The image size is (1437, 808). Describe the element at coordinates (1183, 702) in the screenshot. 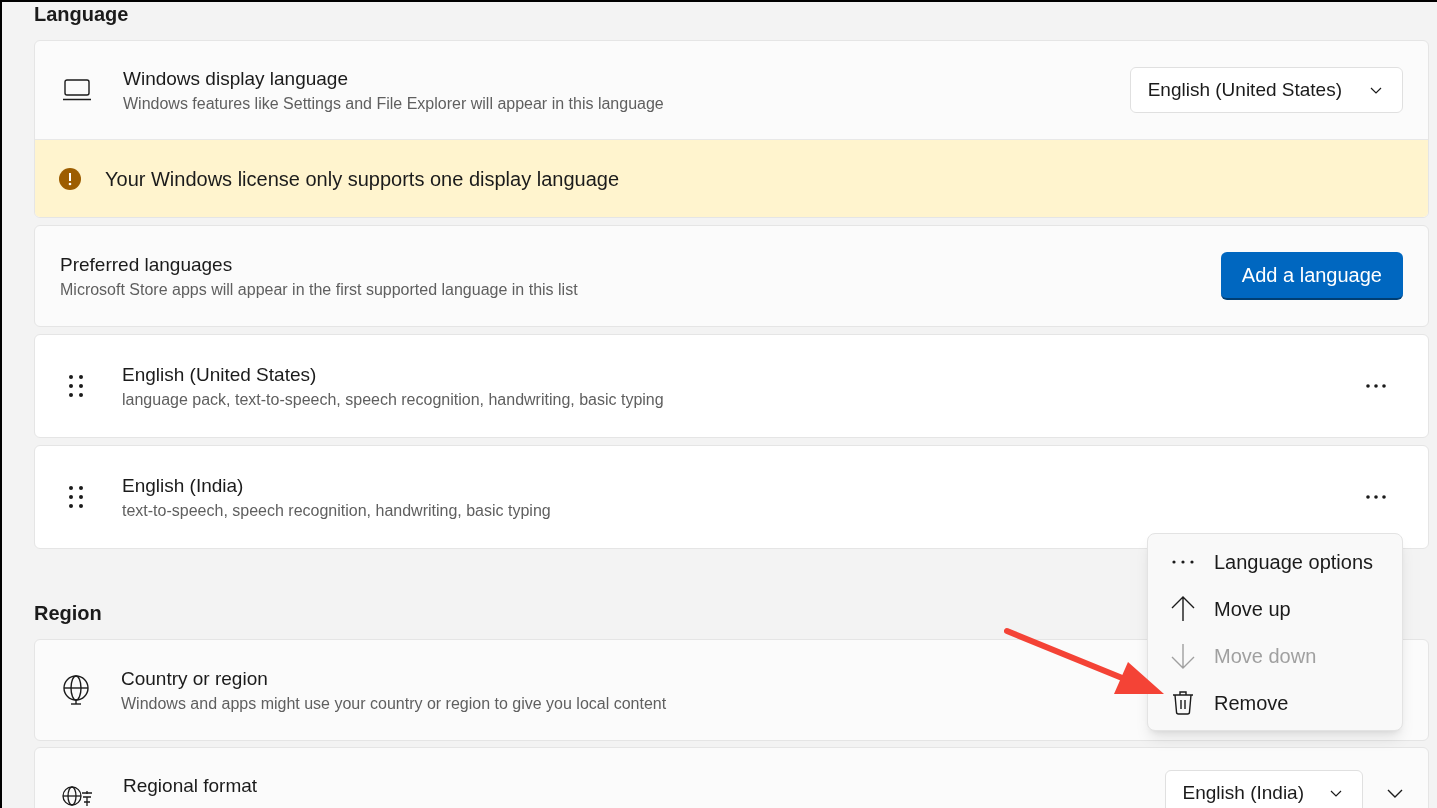

I see `trash-icon` at that location.